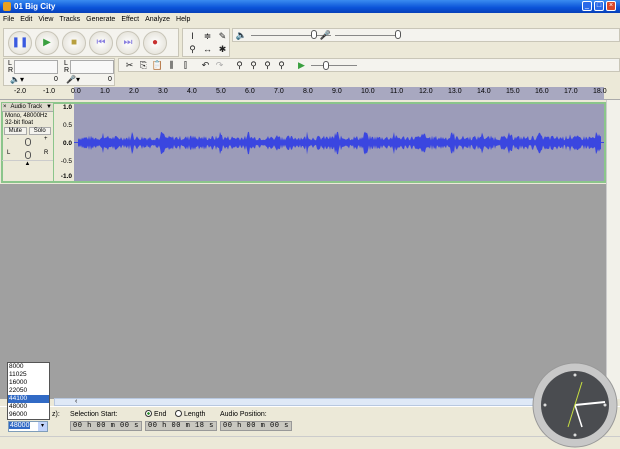  What do you see at coordinates (28, 367) in the screenshot?
I see `rate-option: 8000` at bounding box center [28, 367].